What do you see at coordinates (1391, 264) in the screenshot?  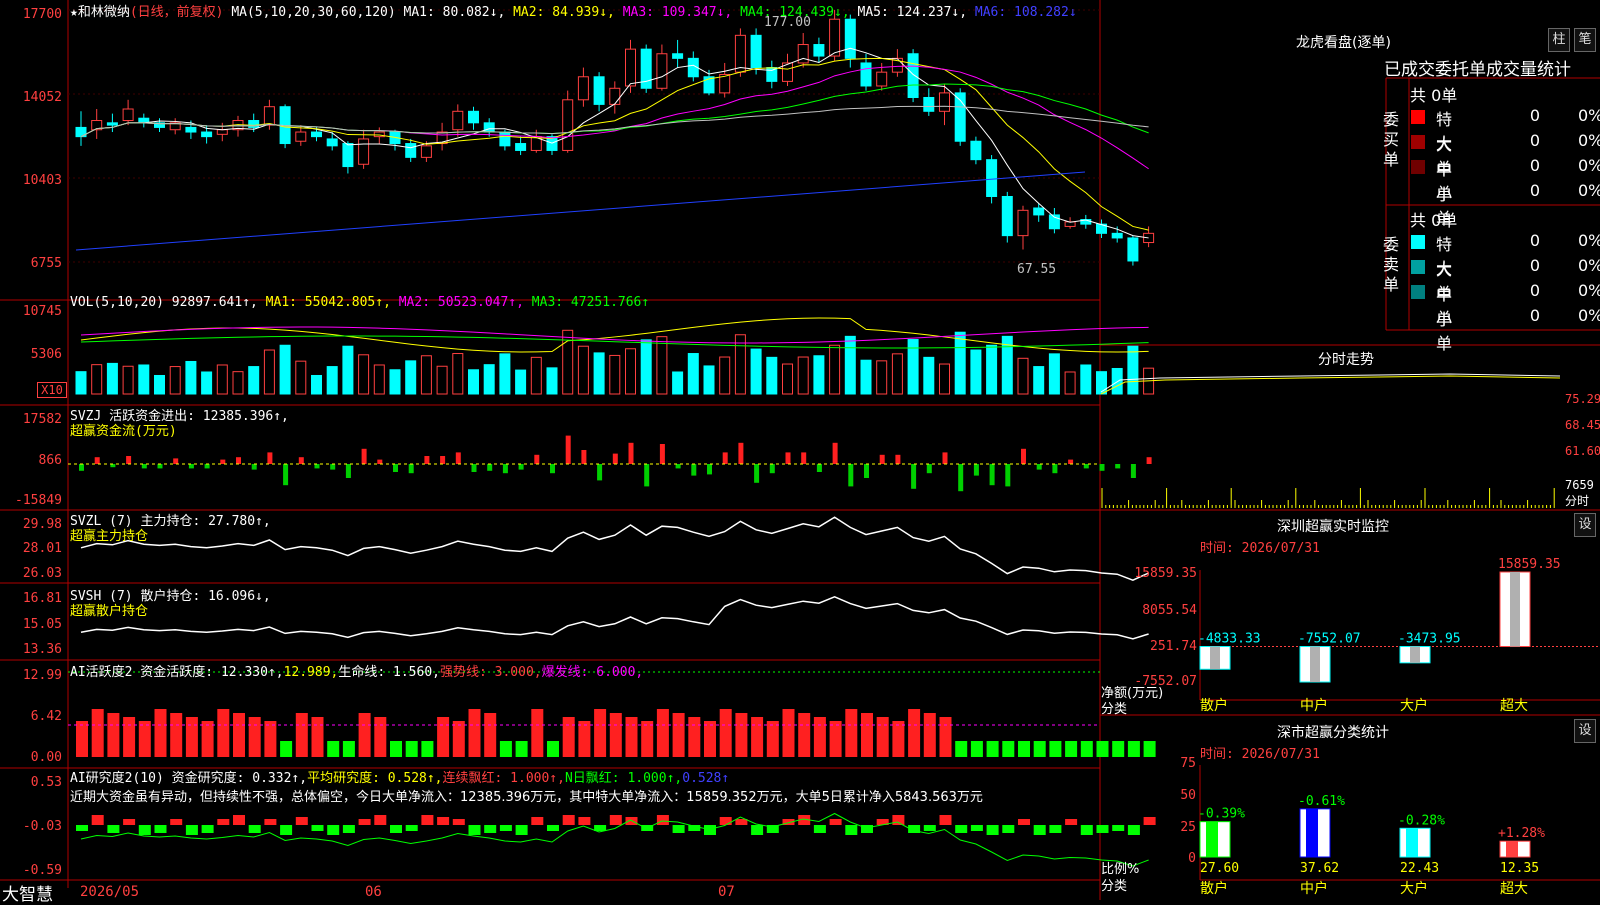 I see `sell-orders-label: 委卖单` at bounding box center [1391, 264].